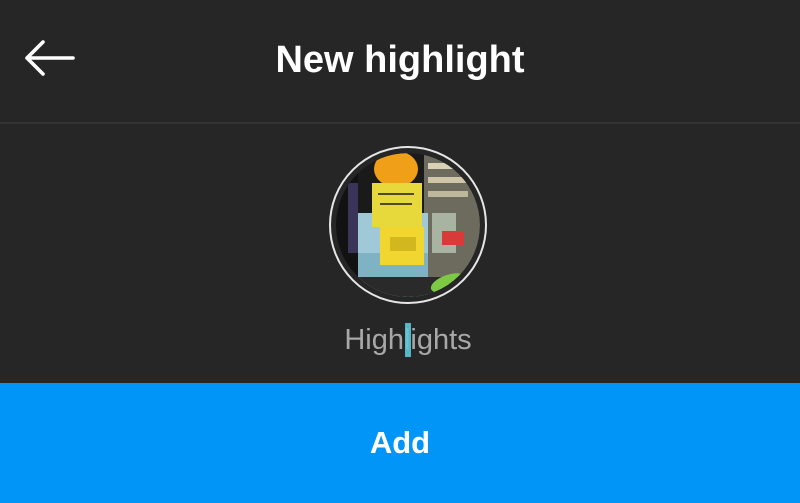 Image resolution: width=800 pixels, height=503 pixels. I want to click on header-divider, so click(400, 123).